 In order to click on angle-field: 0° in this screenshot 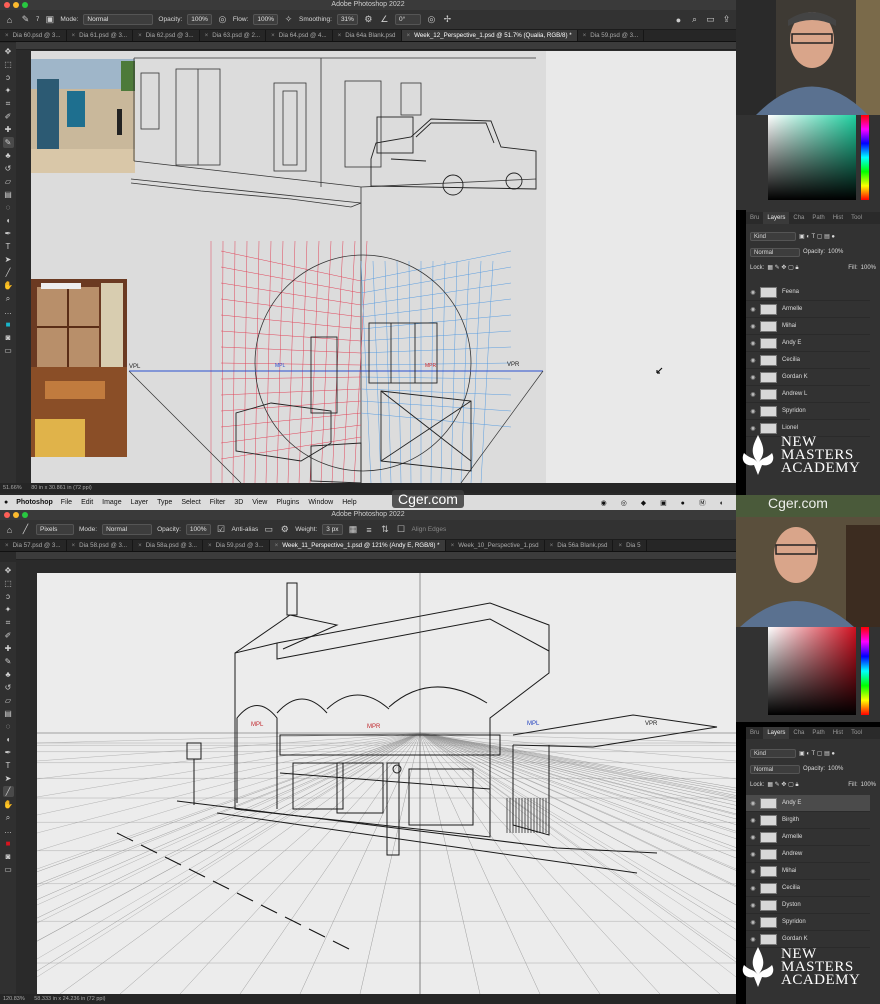, I will do `click(407, 19)`.